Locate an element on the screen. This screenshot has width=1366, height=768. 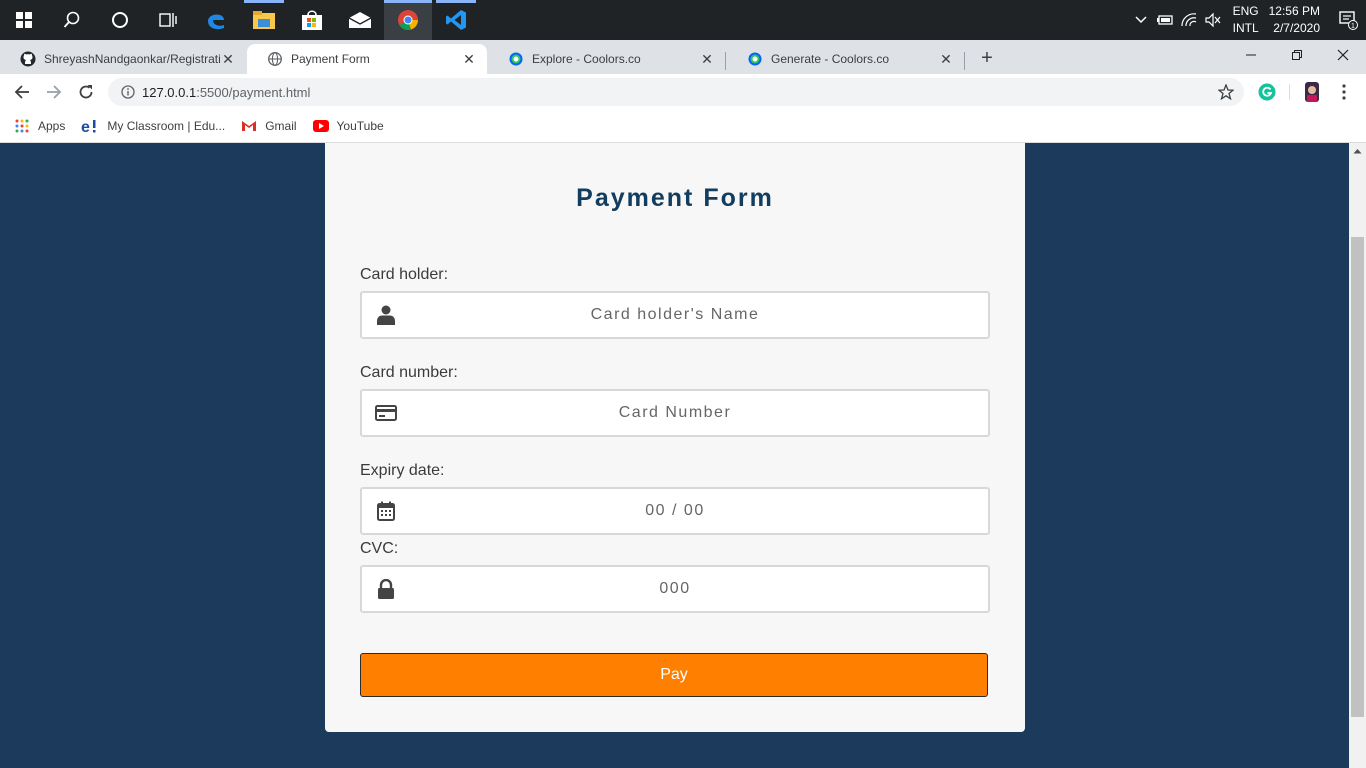
close-window-button is located at coordinates (1343, 55).